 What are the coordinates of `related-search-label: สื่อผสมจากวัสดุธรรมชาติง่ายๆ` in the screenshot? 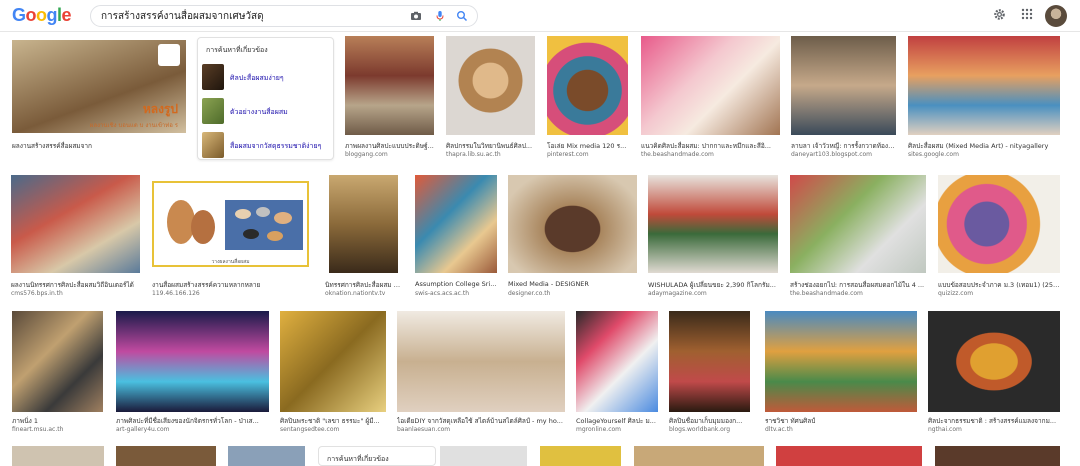 It's located at (276, 146).